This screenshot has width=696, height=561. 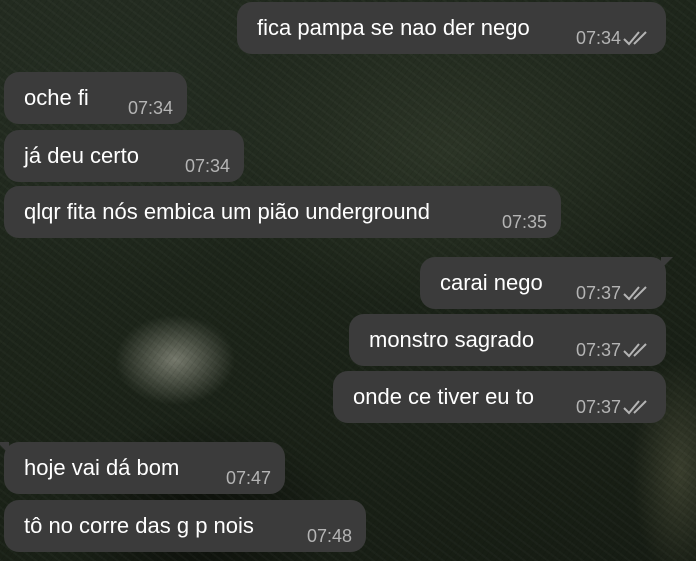 I want to click on message-text: carai nego, so click(x=491, y=282).